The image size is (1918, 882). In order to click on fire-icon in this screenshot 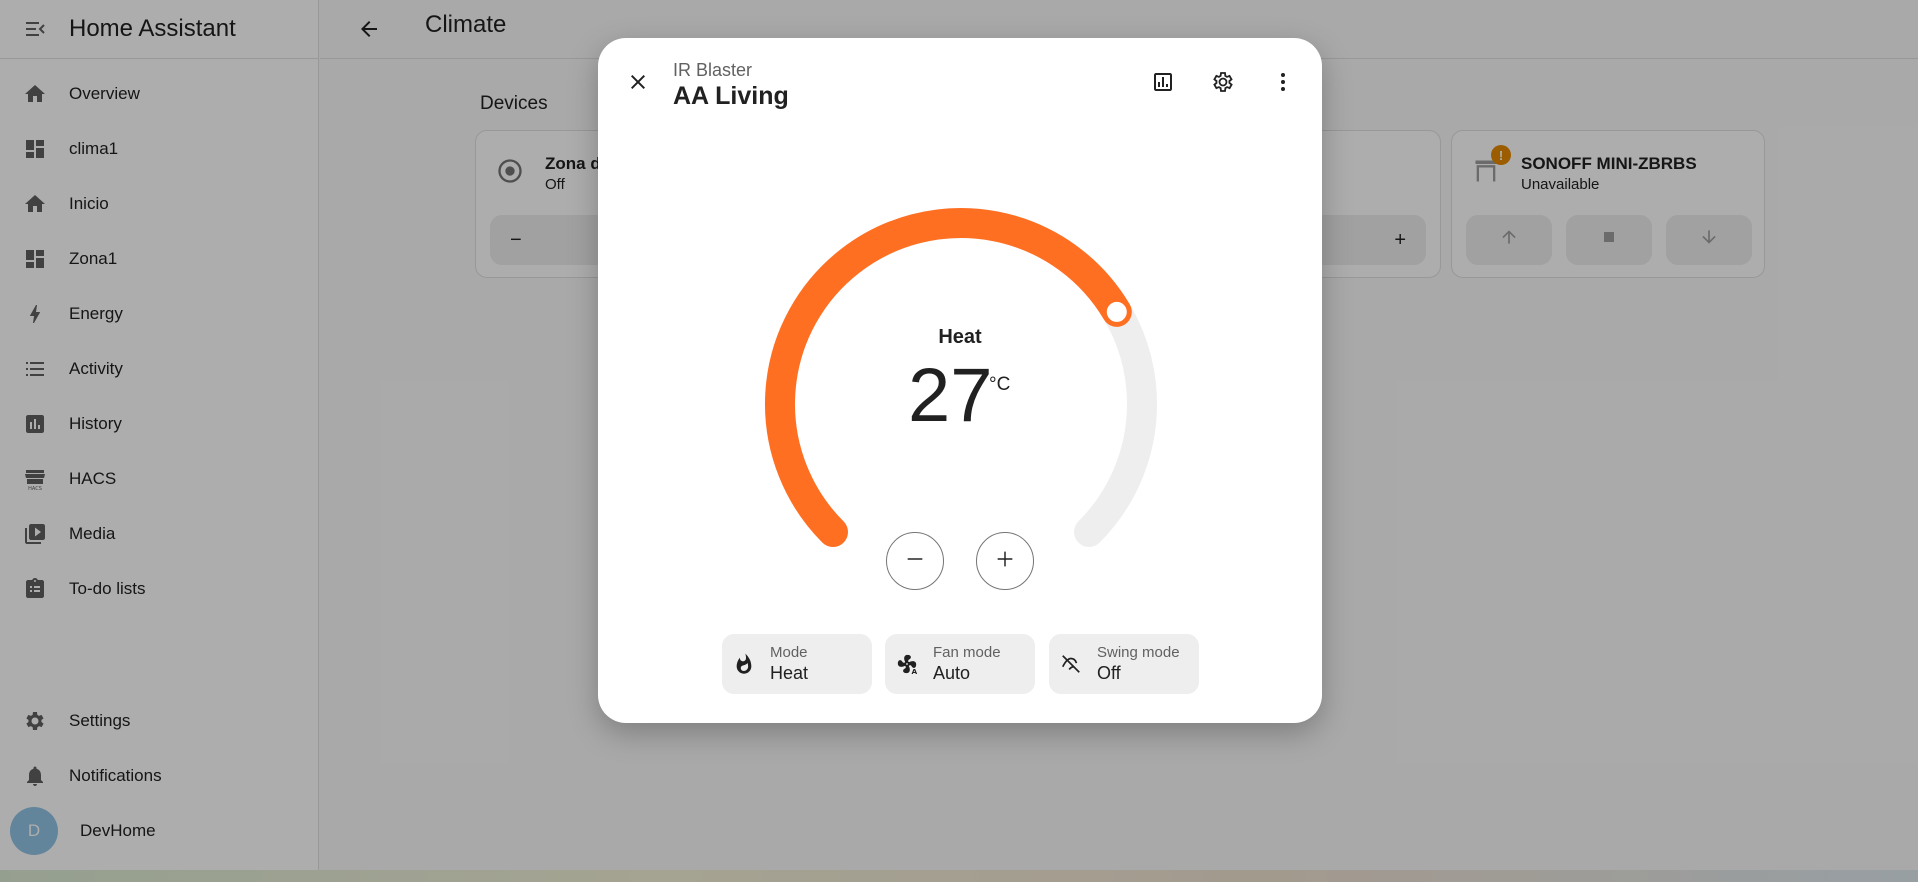, I will do `click(744, 664)`.